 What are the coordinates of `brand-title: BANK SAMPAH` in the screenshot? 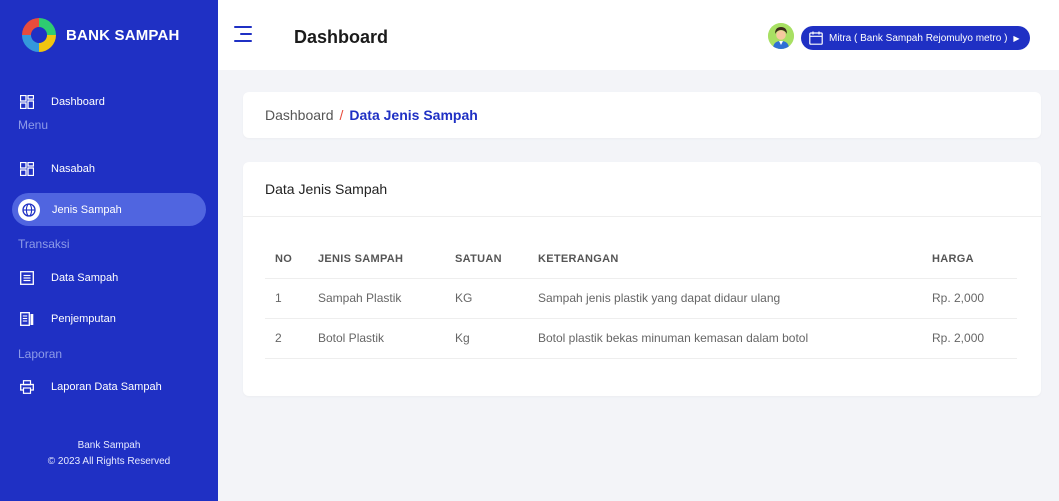 It's located at (123, 35).